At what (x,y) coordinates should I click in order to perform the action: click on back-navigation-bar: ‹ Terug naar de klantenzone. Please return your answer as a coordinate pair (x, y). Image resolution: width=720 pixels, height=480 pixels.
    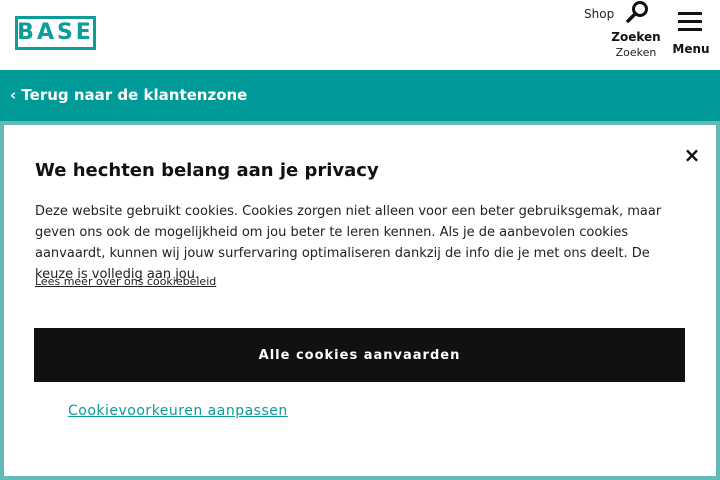
    Looking at the image, I should click on (360, 95).